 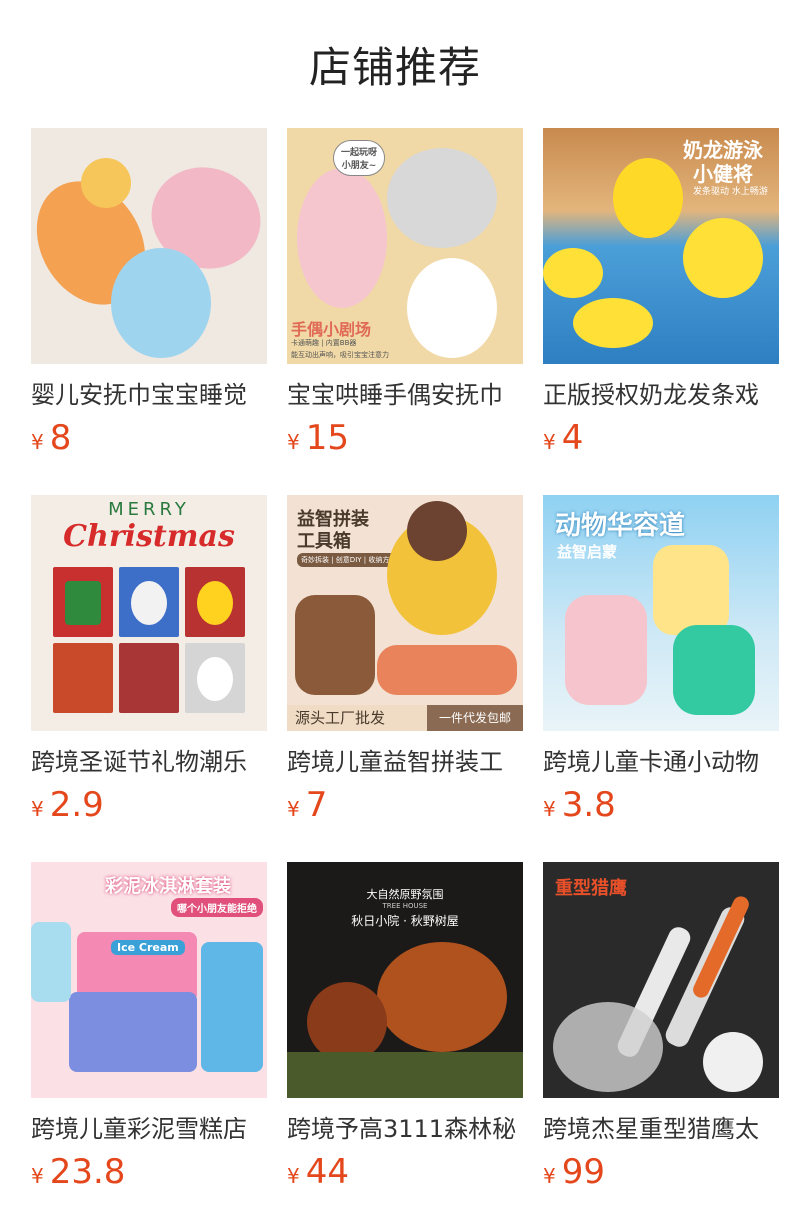 What do you see at coordinates (76, 805) in the screenshot?
I see `price-value: 2.9` at bounding box center [76, 805].